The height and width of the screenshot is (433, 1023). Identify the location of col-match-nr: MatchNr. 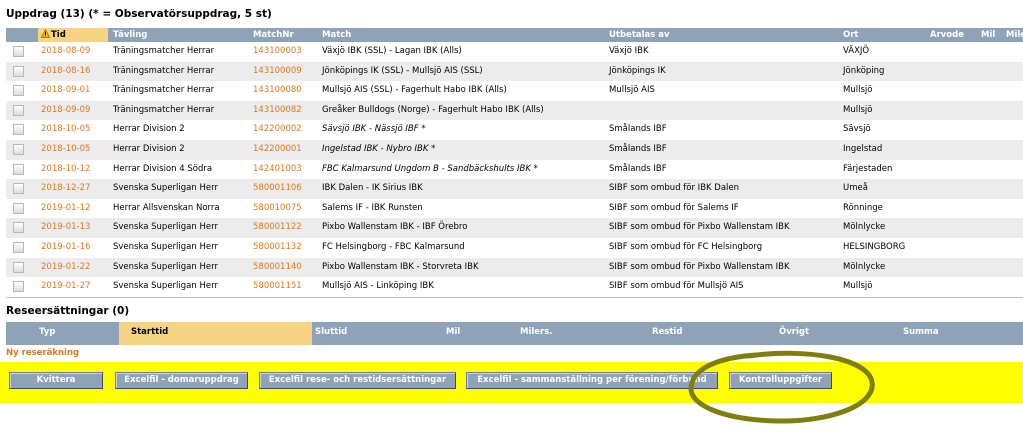
(273, 35).